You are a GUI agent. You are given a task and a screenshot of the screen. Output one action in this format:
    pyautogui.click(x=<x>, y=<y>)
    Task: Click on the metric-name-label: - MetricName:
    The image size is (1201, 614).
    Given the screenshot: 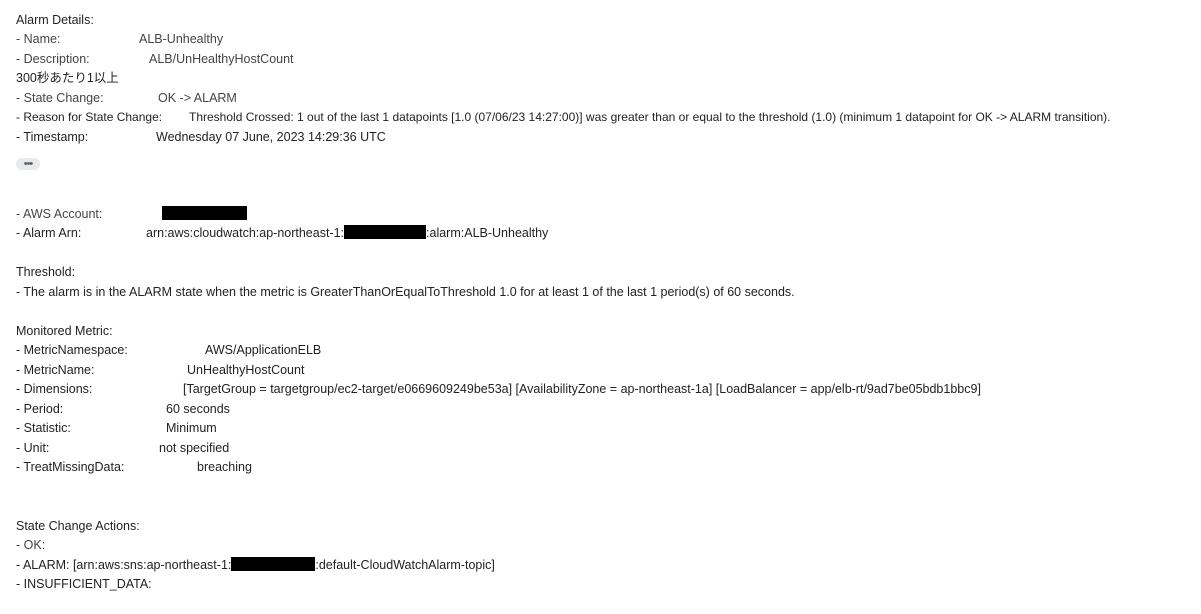 What is the action you would take?
    pyautogui.click(x=55, y=370)
    